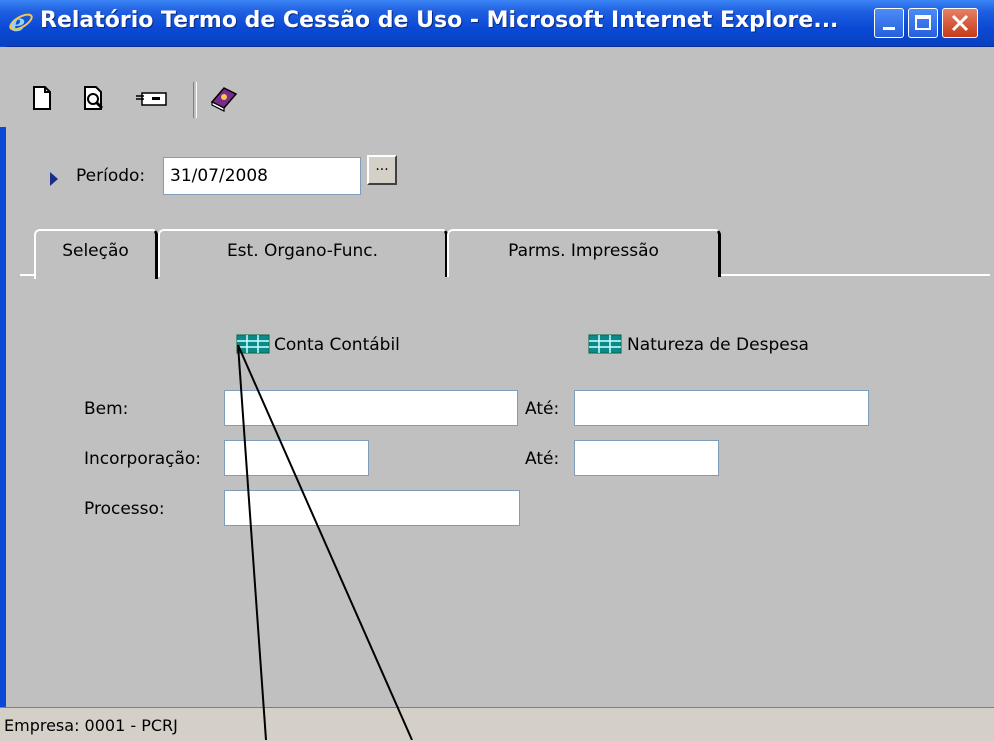 The width and height of the screenshot is (994, 741). I want to click on period-label: Período:, so click(111, 176).